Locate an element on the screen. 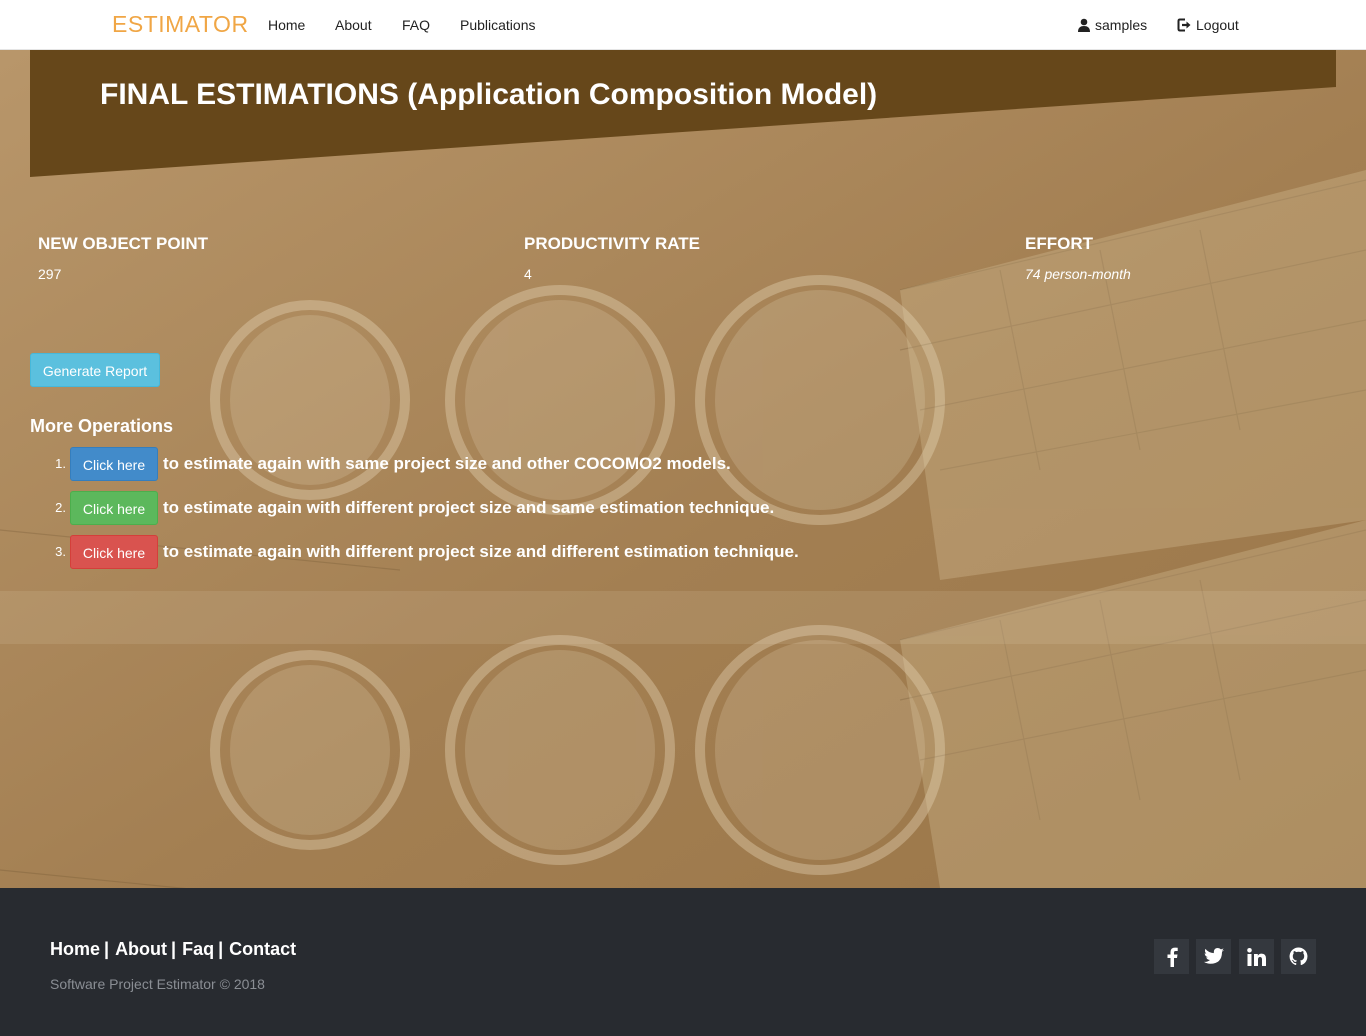 The height and width of the screenshot is (1036, 1366). metric-label: PRODUCTIVITY RATE is located at coordinates (612, 243).